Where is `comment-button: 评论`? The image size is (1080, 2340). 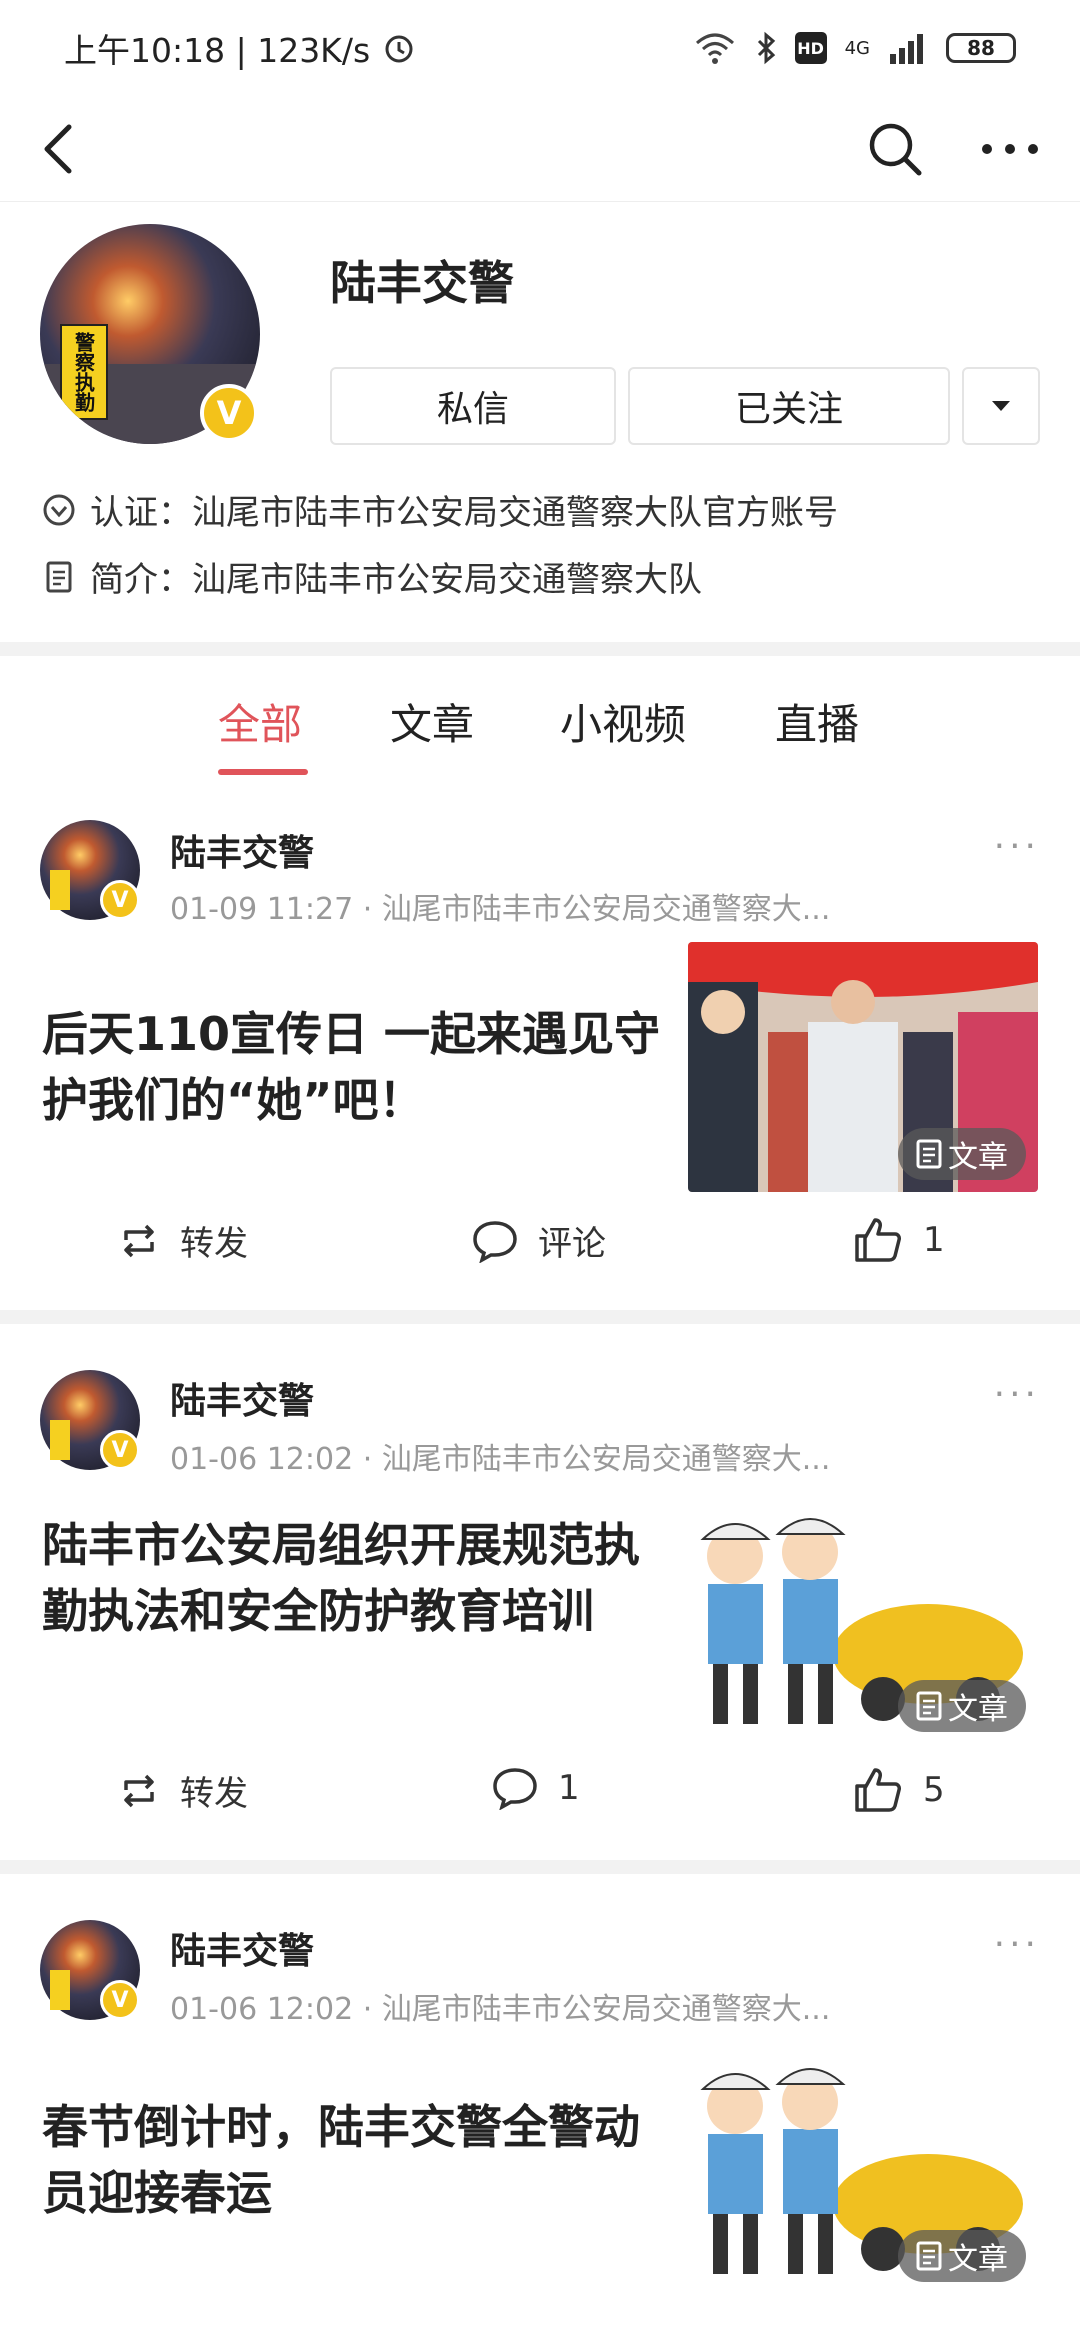 comment-button: 评论 is located at coordinates (539, 1240).